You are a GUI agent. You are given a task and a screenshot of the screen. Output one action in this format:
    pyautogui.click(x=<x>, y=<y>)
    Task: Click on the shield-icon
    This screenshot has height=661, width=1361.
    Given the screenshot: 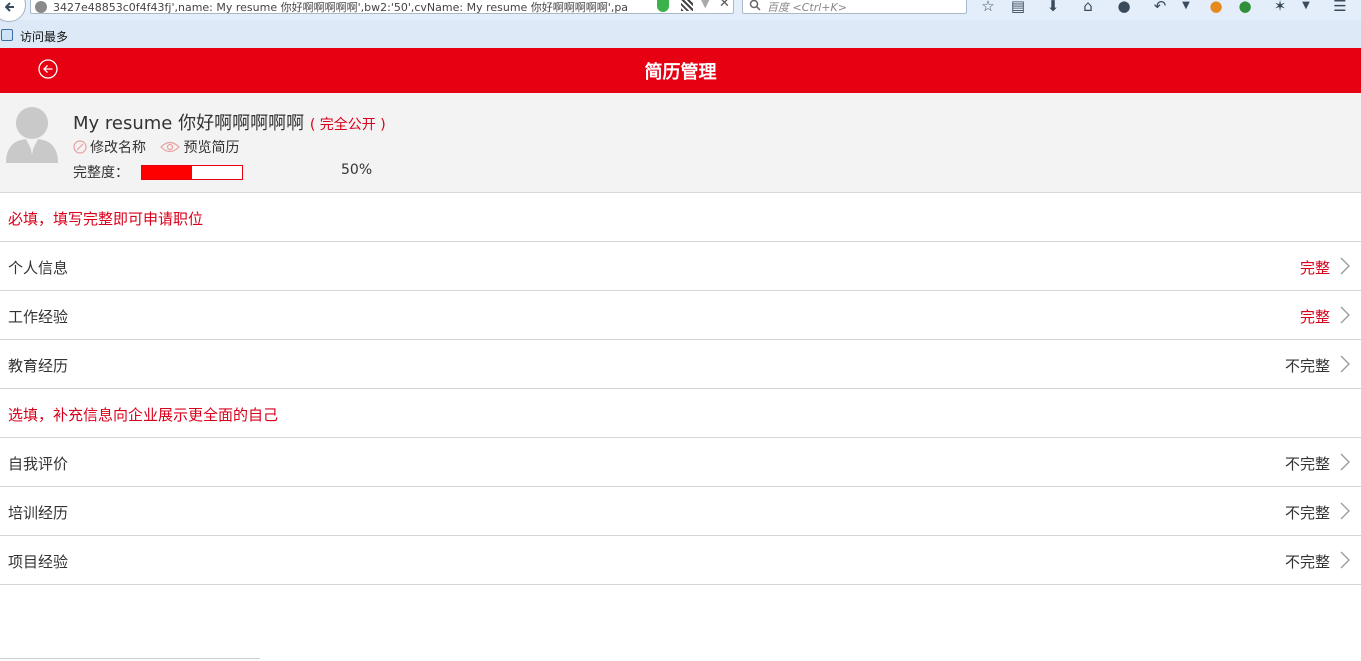 What is the action you would take?
    pyautogui.click(x=663, y=6)
    